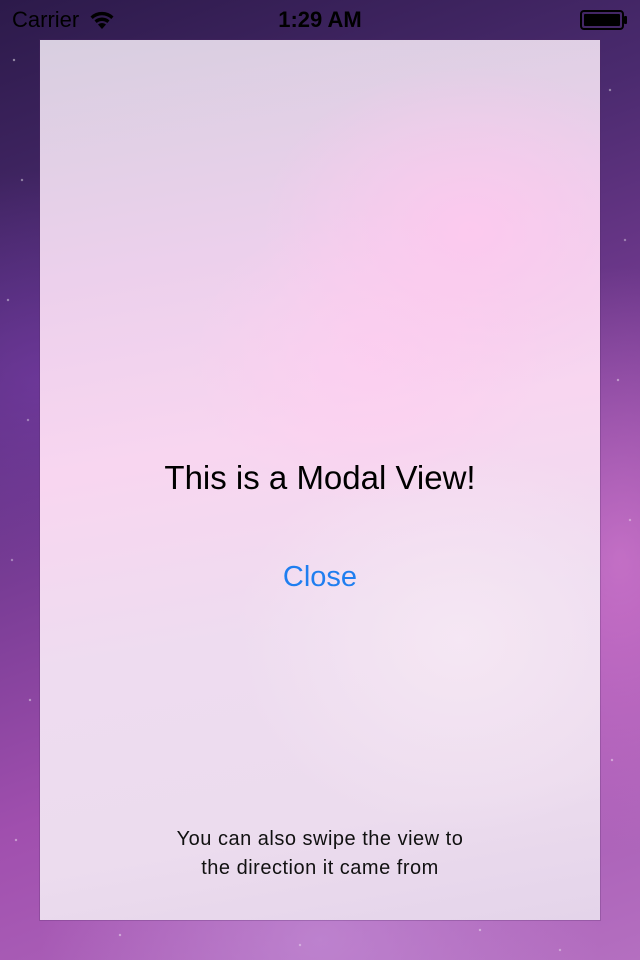 The height and width of the screenshot is (960, 640). Describe the element at coordinates (320, 839) in the screenshot. I see `swipe-hint-line-1: You can also swipe the view to` at that location.